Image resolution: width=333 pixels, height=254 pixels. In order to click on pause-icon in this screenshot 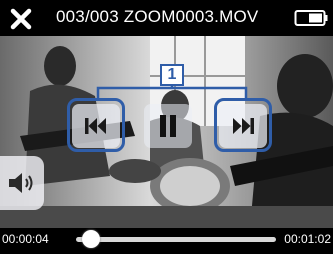, I will do `click(168, 126)`.